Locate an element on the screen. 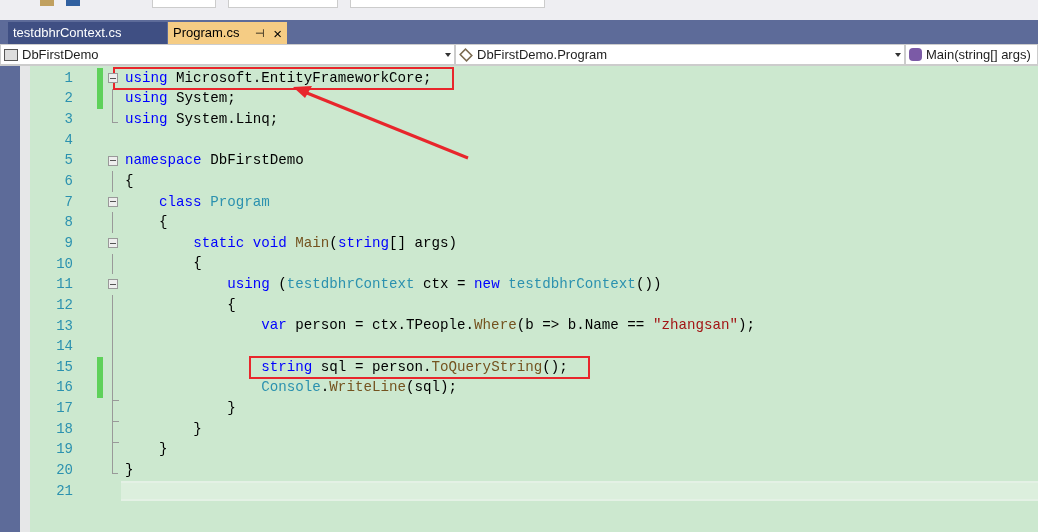 The width and height of the screenshot is (1038, 532). navigation-dropdown: DbFirstDemo.Program is located at coordinates (680, 54).